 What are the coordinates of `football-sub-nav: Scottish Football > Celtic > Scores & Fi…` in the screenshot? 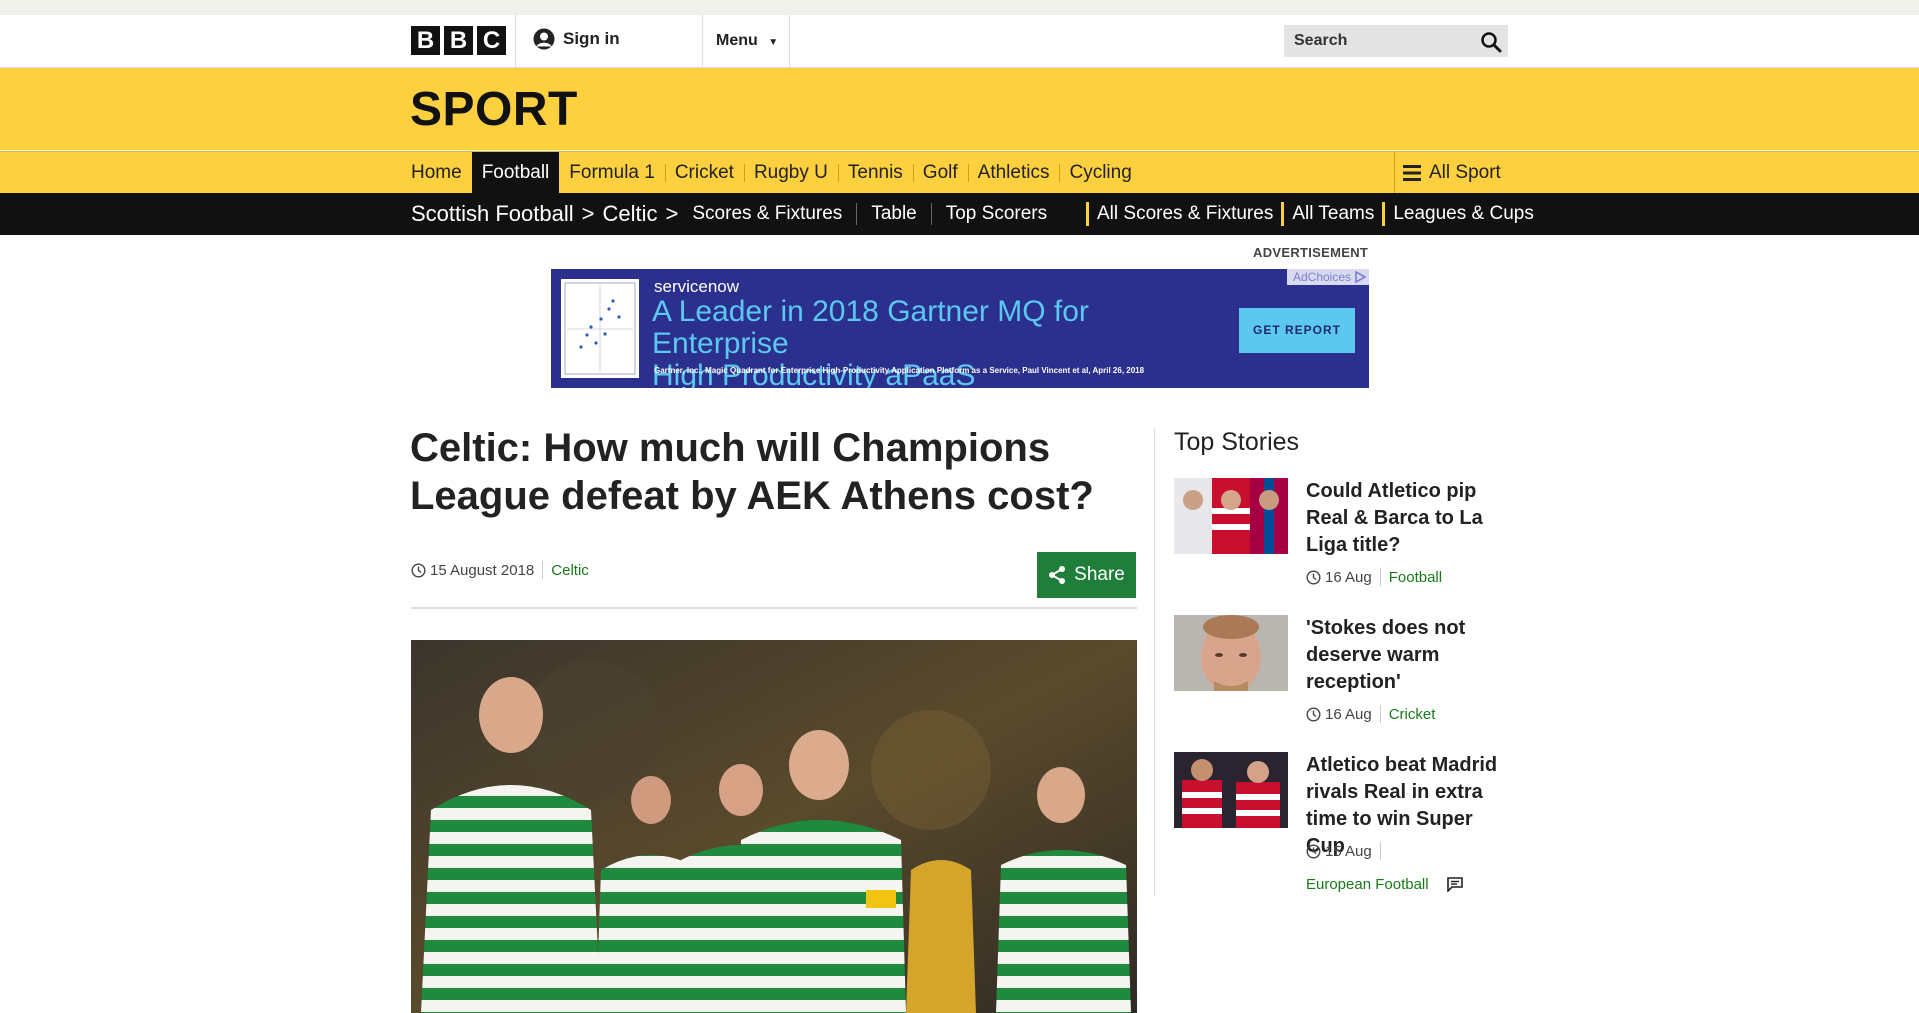 It's located at (959, 214).